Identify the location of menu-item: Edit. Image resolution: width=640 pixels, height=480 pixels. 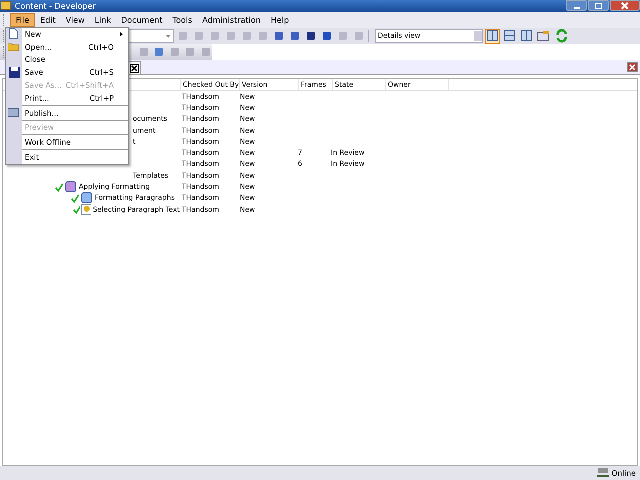
(48, 20).